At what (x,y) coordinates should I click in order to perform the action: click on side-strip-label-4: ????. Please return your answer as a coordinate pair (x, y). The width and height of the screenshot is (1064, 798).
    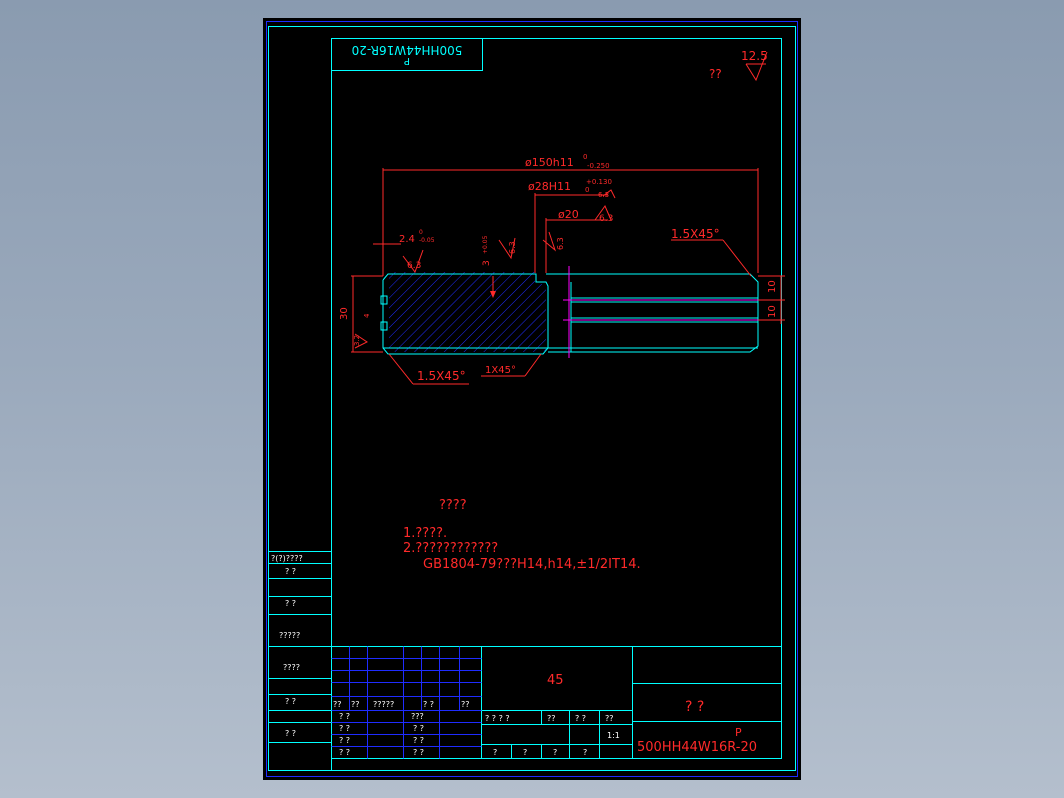
    Looking at the image, I should click on (291, 667).